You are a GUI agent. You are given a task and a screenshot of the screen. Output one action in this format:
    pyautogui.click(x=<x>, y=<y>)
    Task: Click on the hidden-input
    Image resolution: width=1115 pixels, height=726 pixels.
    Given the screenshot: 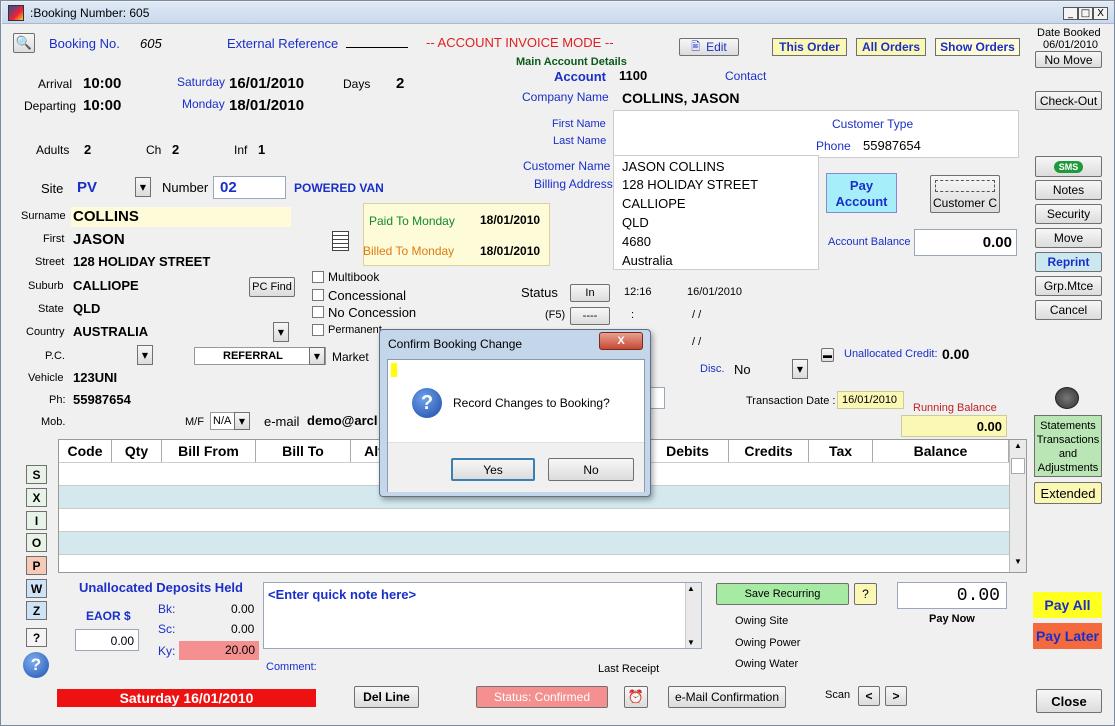 What is the action you would take?
    pyautogui.click(x=657, y=398)
    